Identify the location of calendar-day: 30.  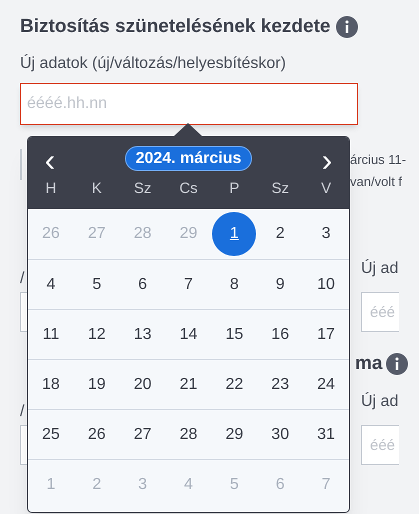
(280, 434).